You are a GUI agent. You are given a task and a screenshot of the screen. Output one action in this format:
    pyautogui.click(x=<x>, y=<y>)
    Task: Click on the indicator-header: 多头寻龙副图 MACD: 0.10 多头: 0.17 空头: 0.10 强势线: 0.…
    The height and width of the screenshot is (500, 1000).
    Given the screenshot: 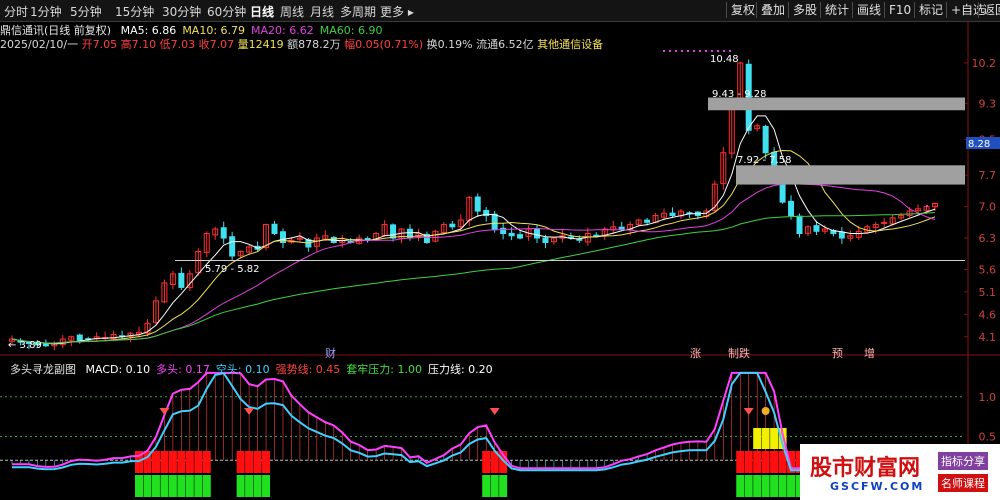 What is the action you would take?
    pyautogui.click(x=254, y=369)
    